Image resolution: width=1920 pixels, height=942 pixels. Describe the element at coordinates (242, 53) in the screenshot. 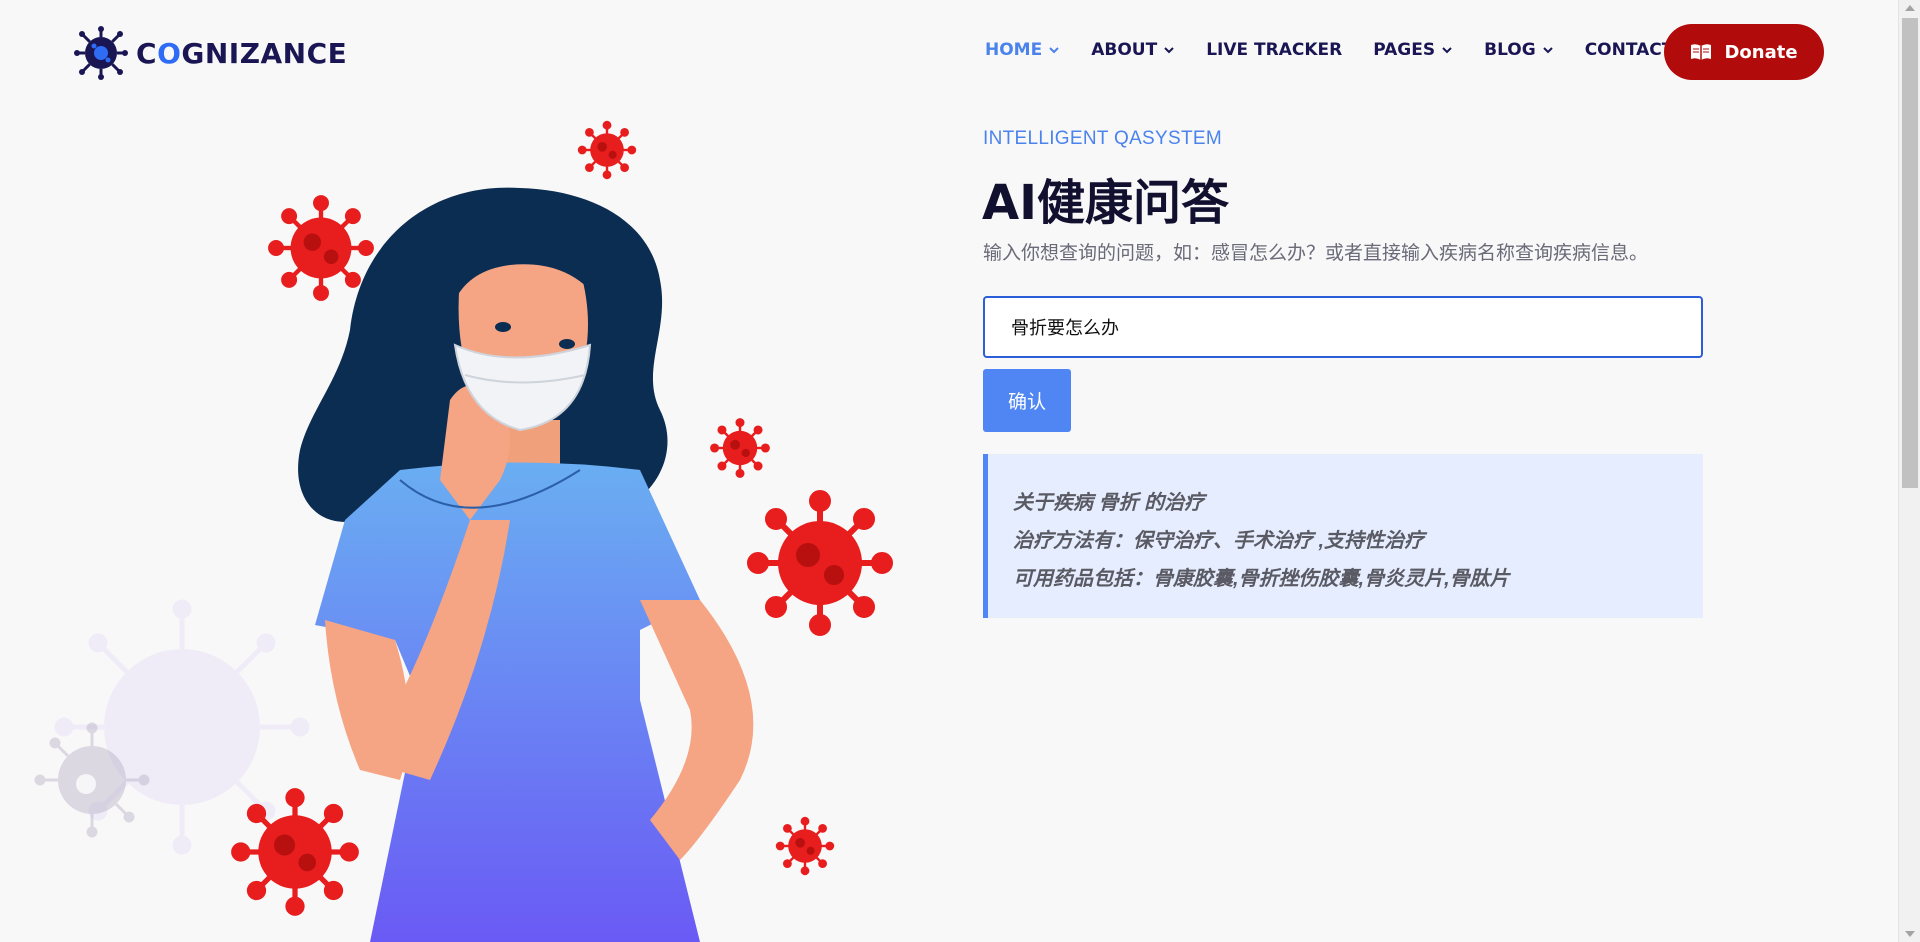

I see `brand-name: COGNIZANCE` at that location.